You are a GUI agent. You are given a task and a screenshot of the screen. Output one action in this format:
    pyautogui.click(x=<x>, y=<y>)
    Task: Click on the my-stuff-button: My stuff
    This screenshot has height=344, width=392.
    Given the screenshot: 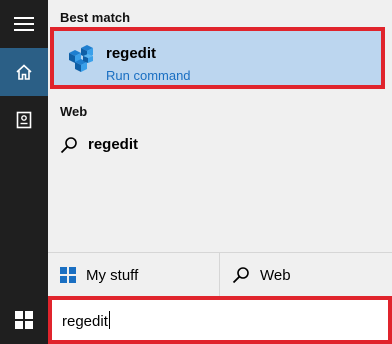 What is the action you would take?
    pyautogui.click(x=99, y=275)
    